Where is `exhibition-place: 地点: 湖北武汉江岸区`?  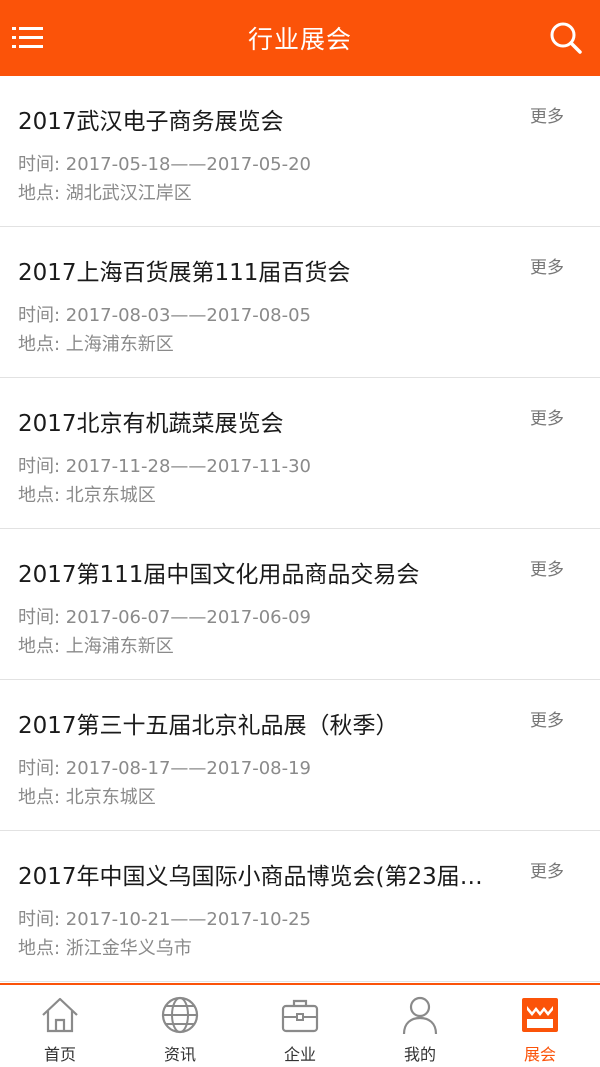 exhibition-place: 地点: 湖北武汉江岸区 is located at coordinates (105, 193).